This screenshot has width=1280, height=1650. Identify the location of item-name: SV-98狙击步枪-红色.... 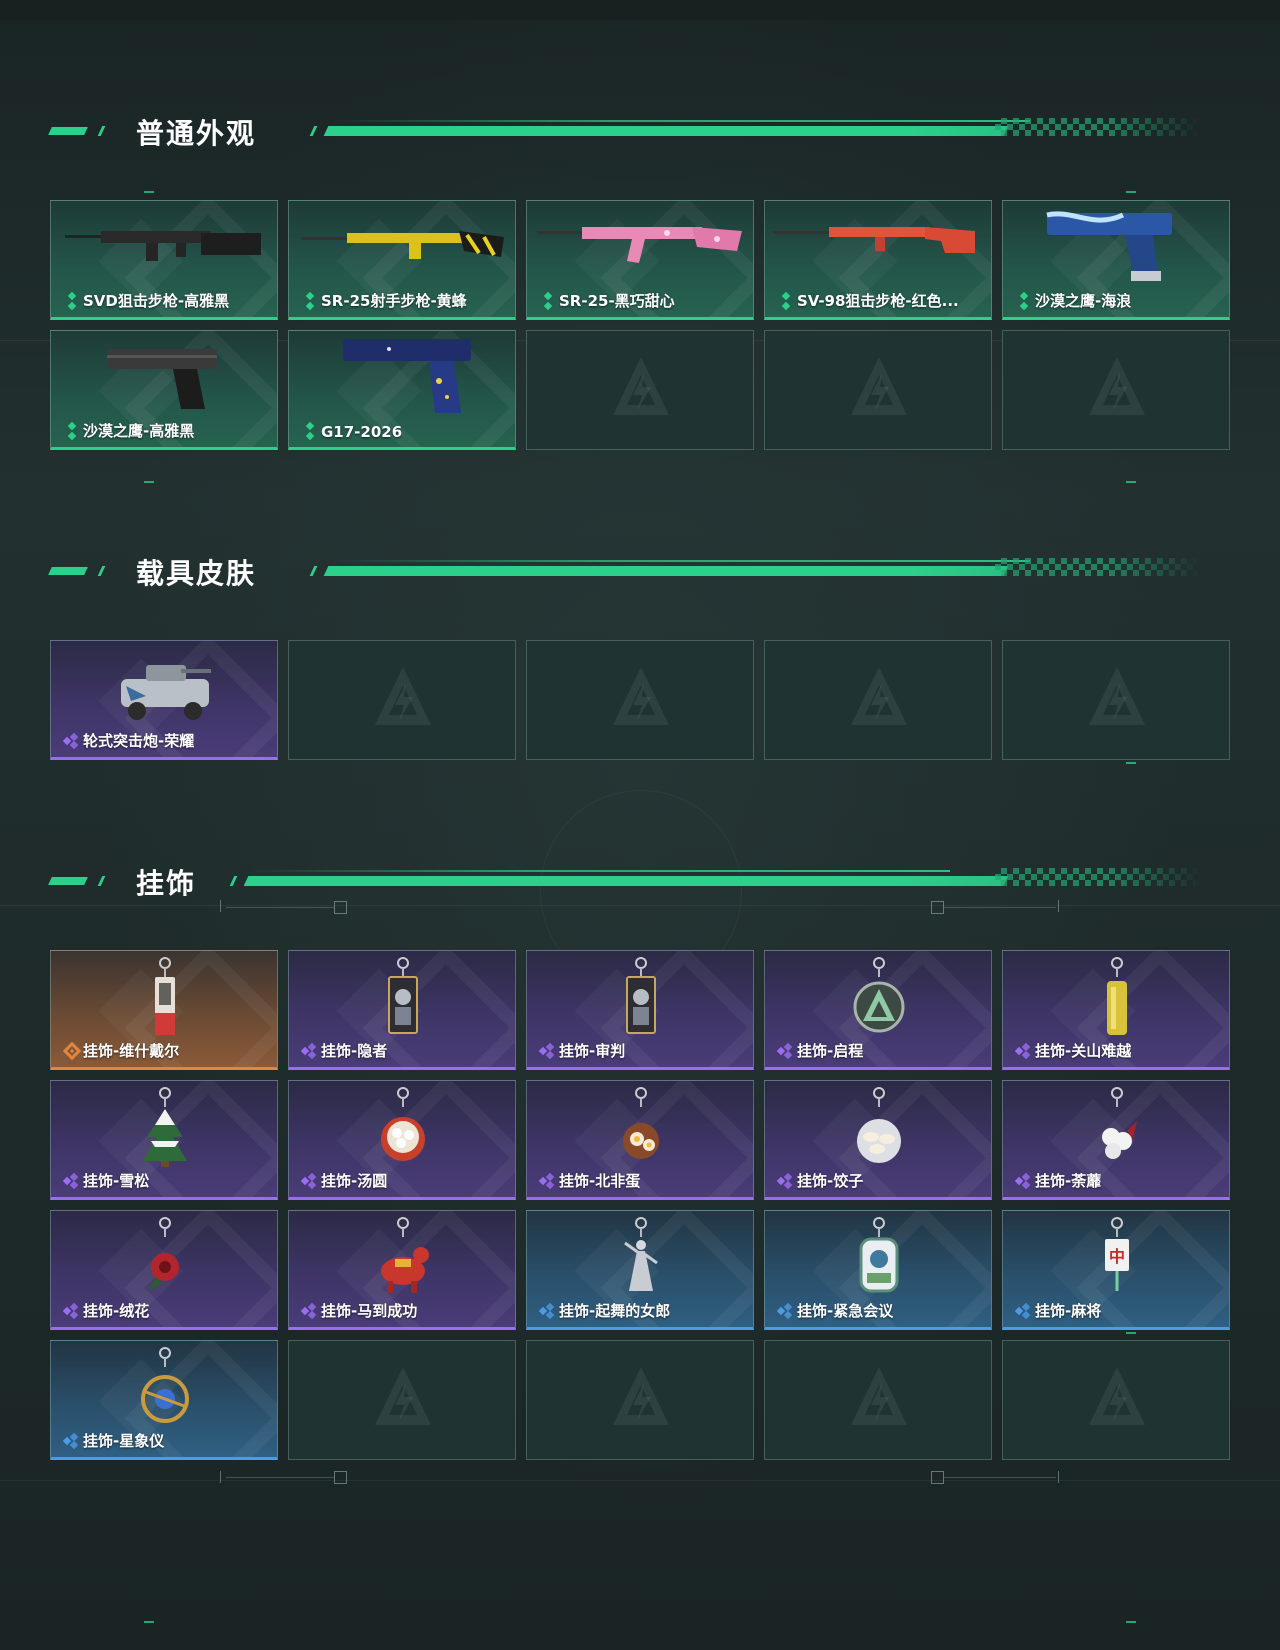
(878, 301).